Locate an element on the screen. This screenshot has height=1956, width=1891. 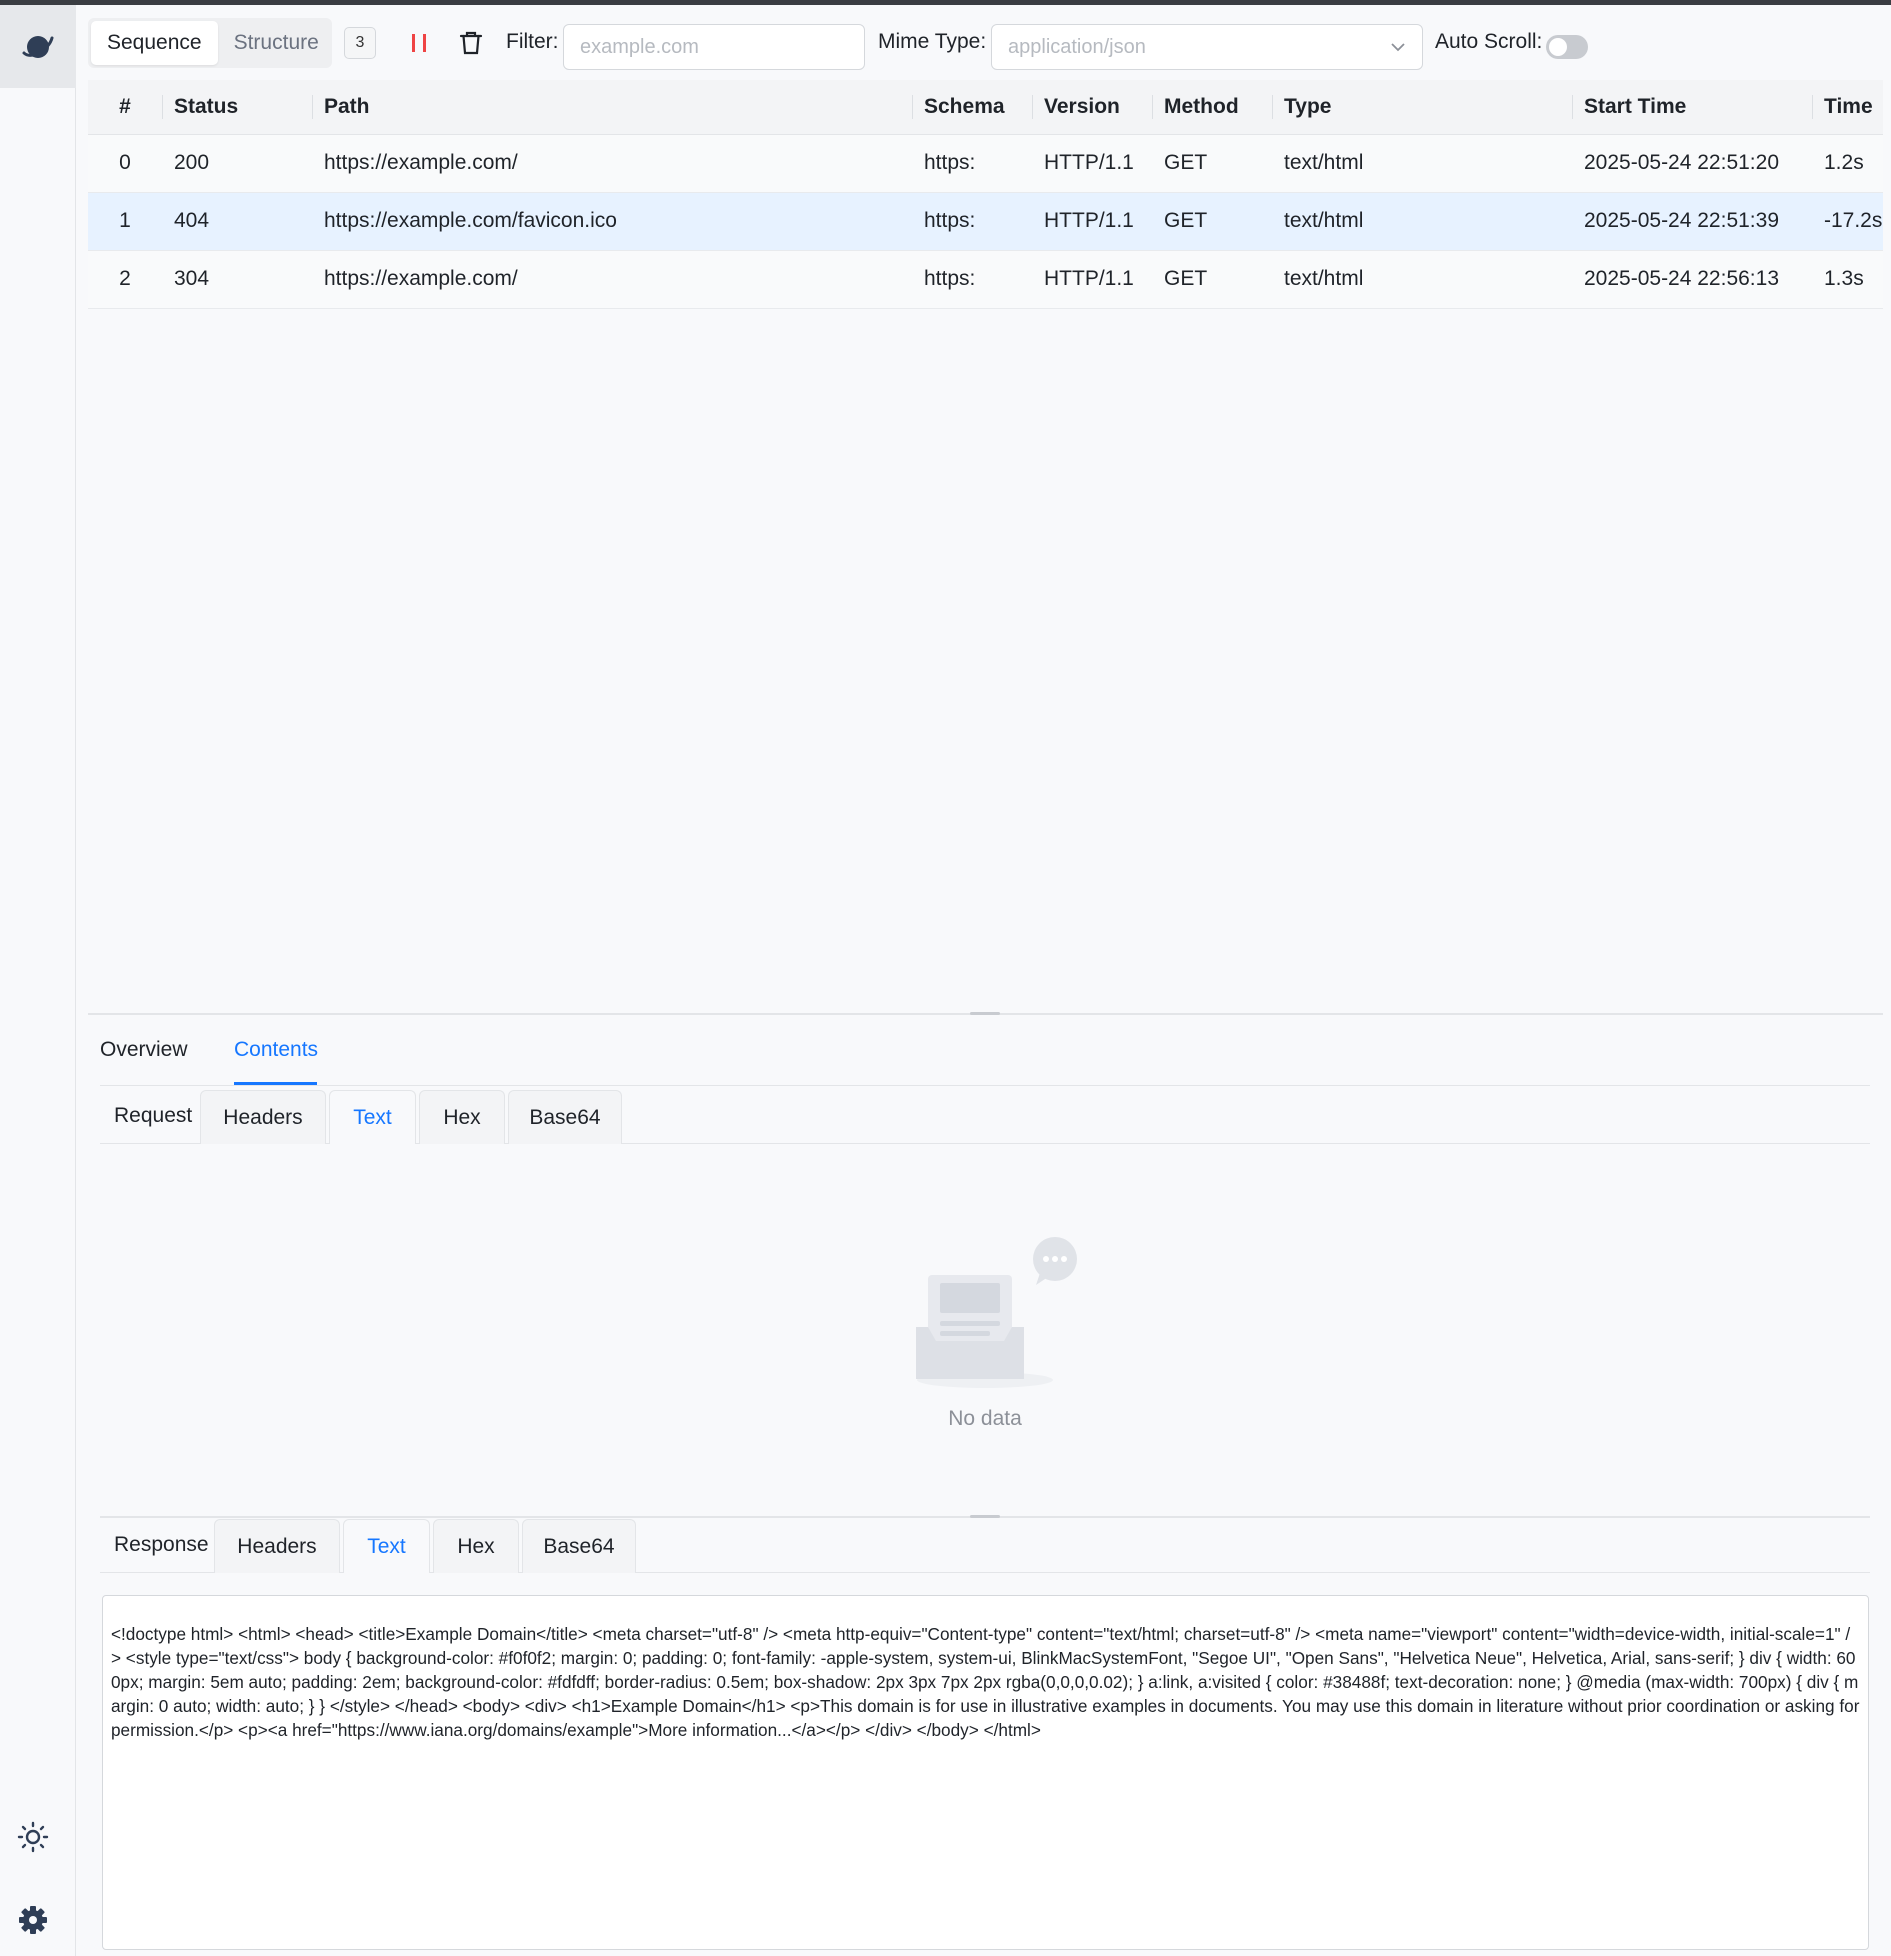
detail-tabs: Overview Contents is located at coordinates (985, 1058).